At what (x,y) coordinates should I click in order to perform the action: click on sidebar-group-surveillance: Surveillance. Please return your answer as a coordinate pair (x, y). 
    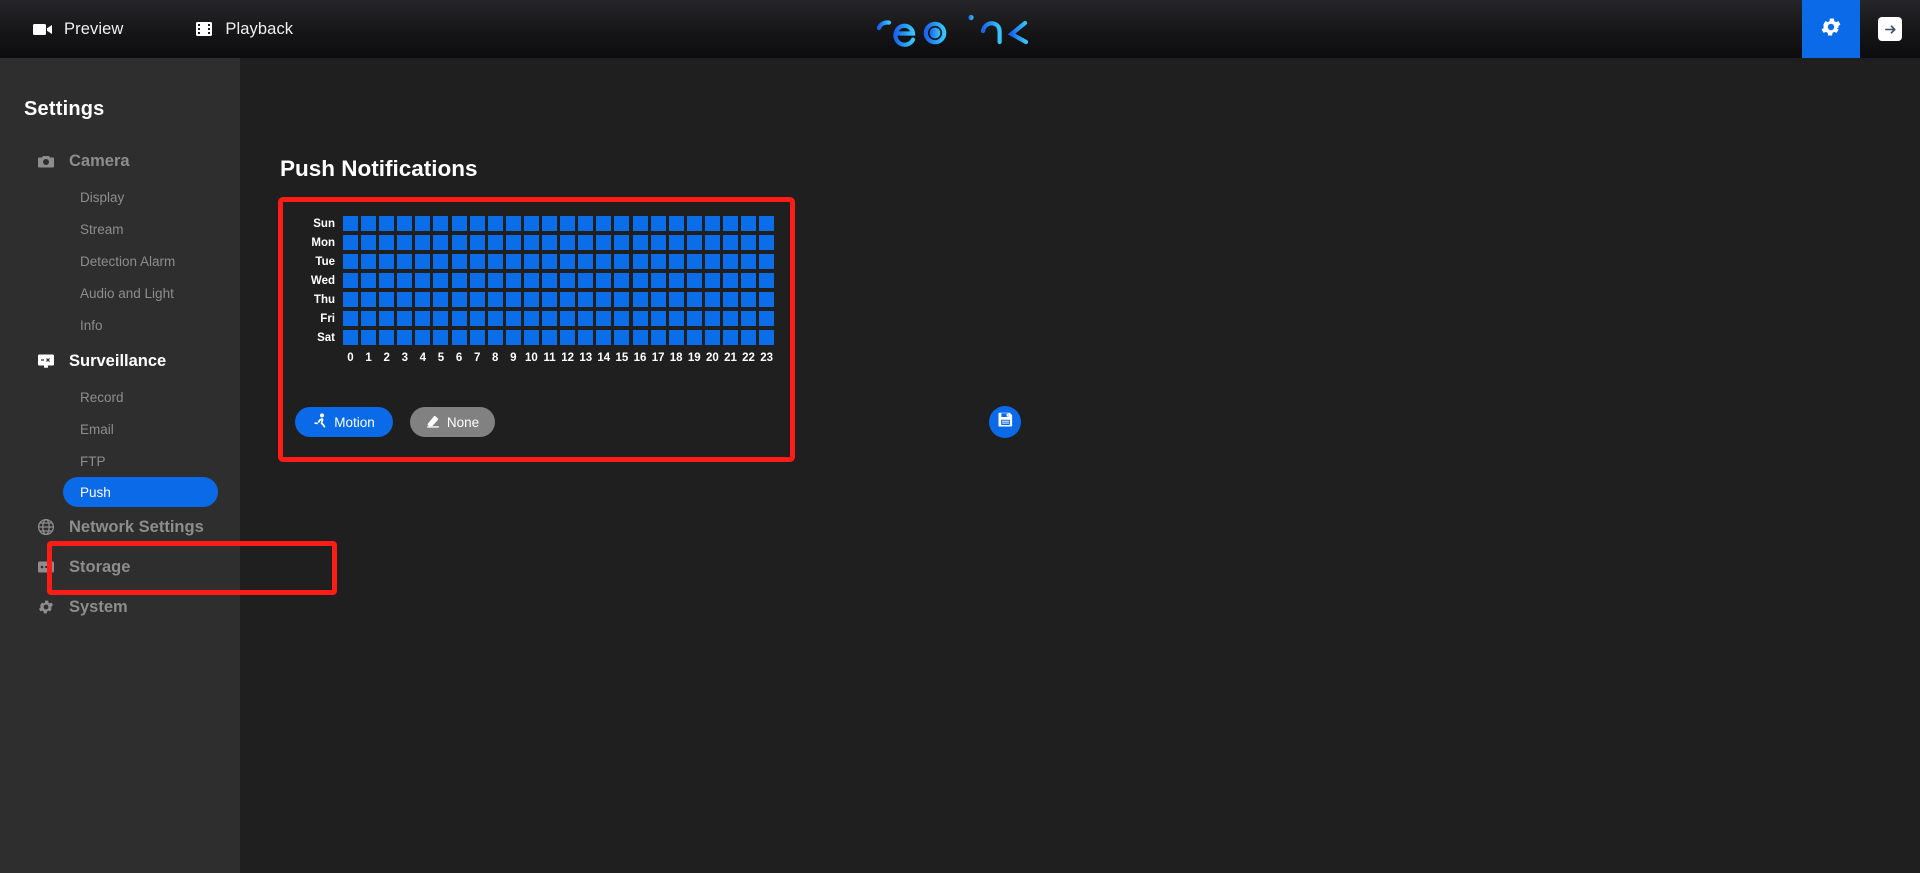
    Looking at the image, I should click on (120, 361).